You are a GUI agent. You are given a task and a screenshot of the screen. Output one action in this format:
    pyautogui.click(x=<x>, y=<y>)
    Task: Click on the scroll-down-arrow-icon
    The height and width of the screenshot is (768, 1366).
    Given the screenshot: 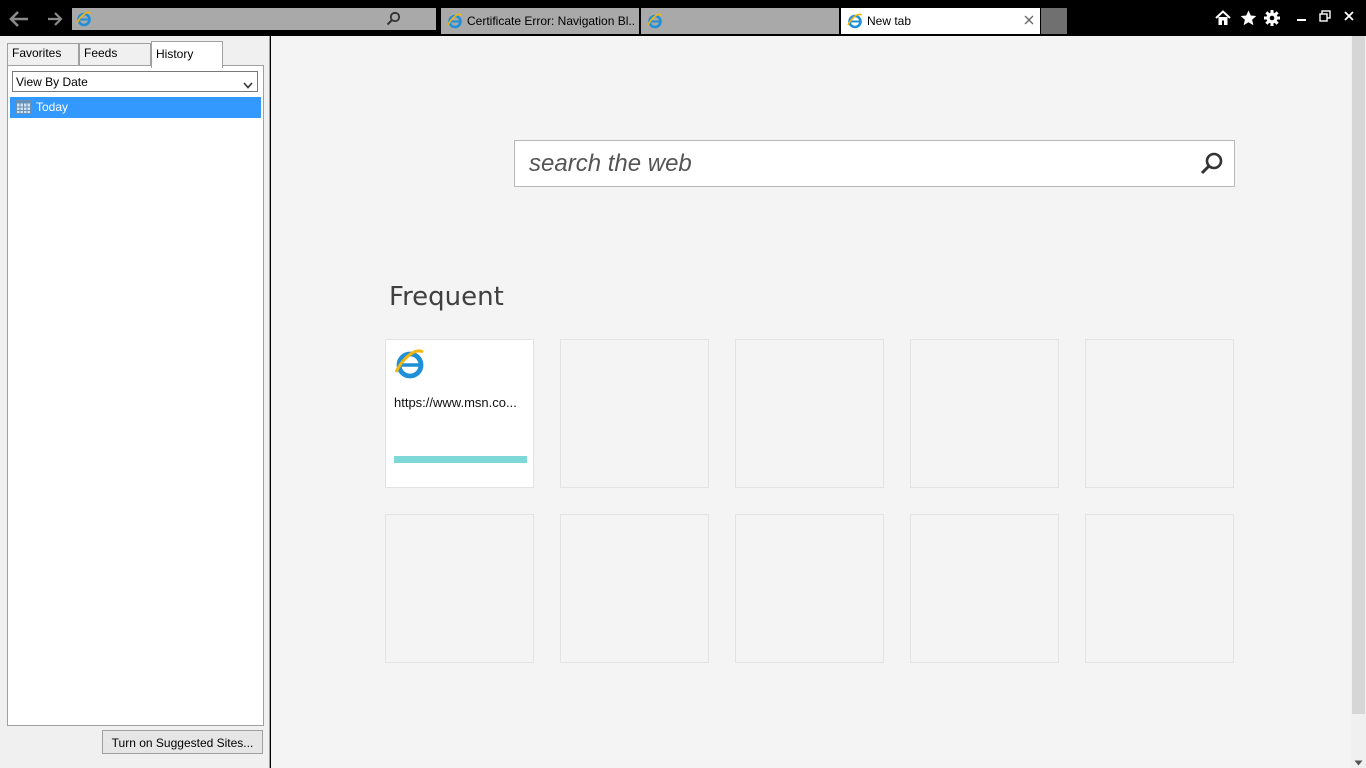 What is the action you would take?
    pyautogui.click(x=1358, y=761)
    